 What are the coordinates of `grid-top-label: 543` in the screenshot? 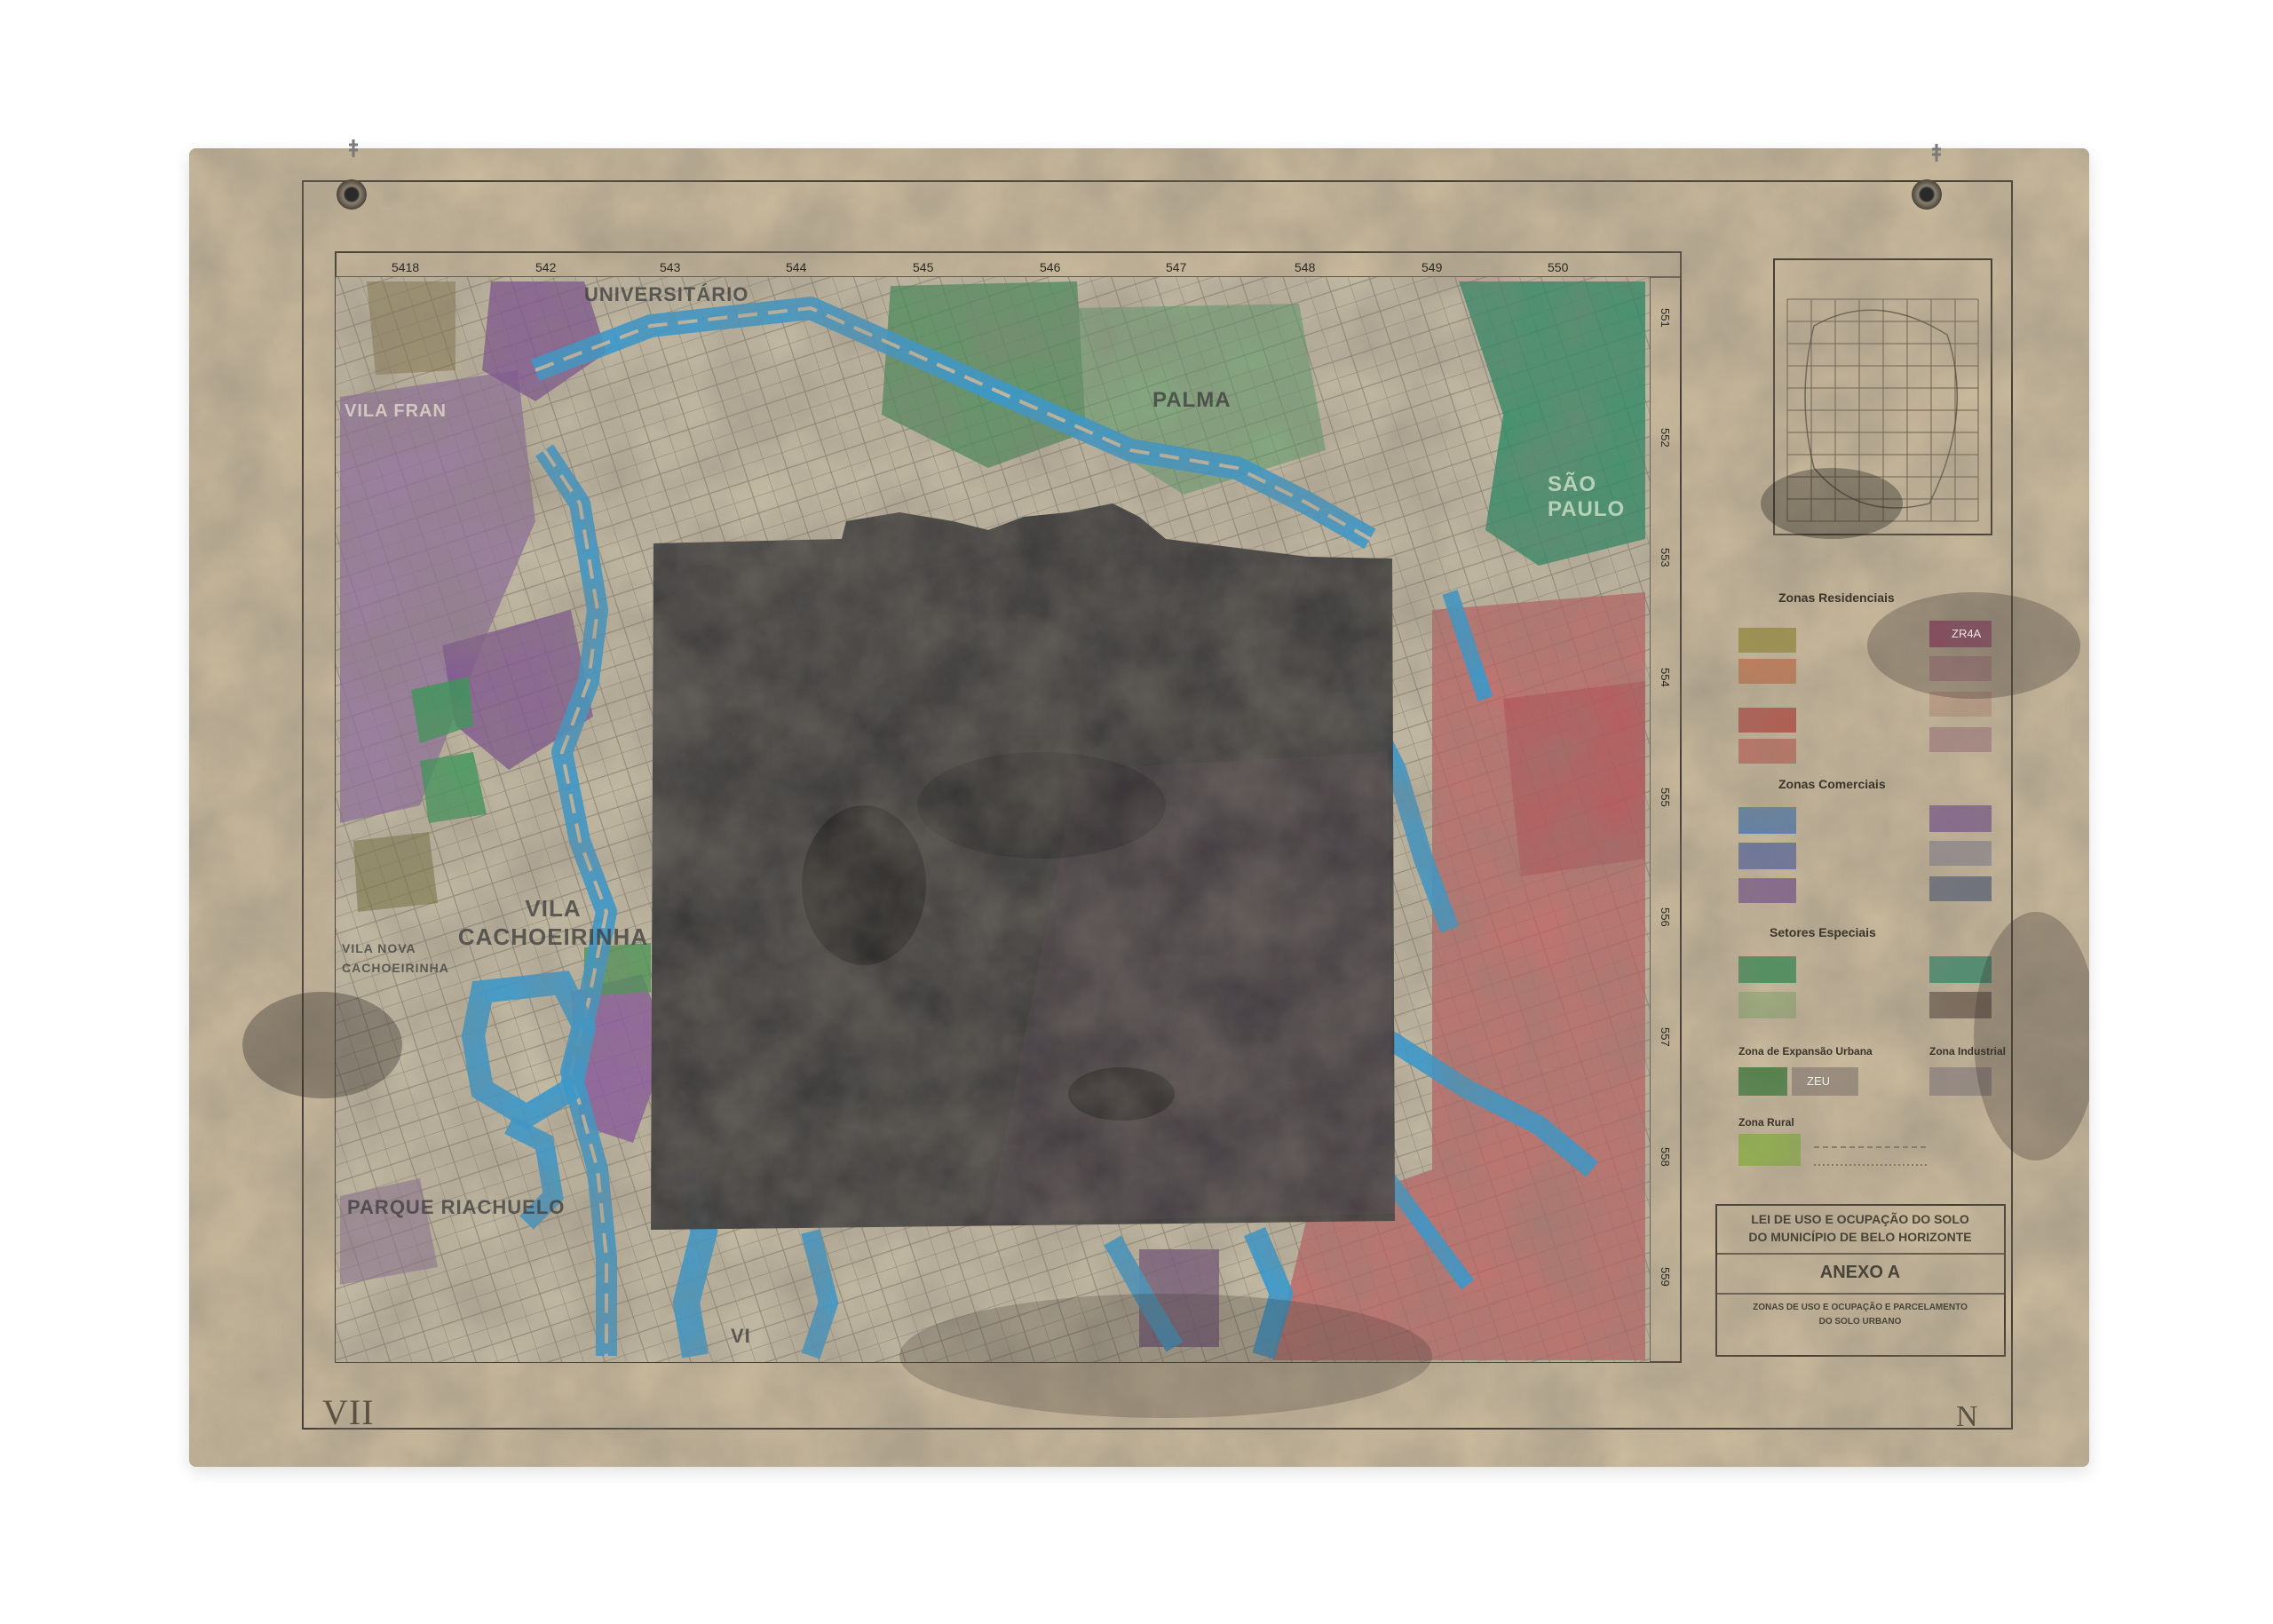 It's located at (671, 267).